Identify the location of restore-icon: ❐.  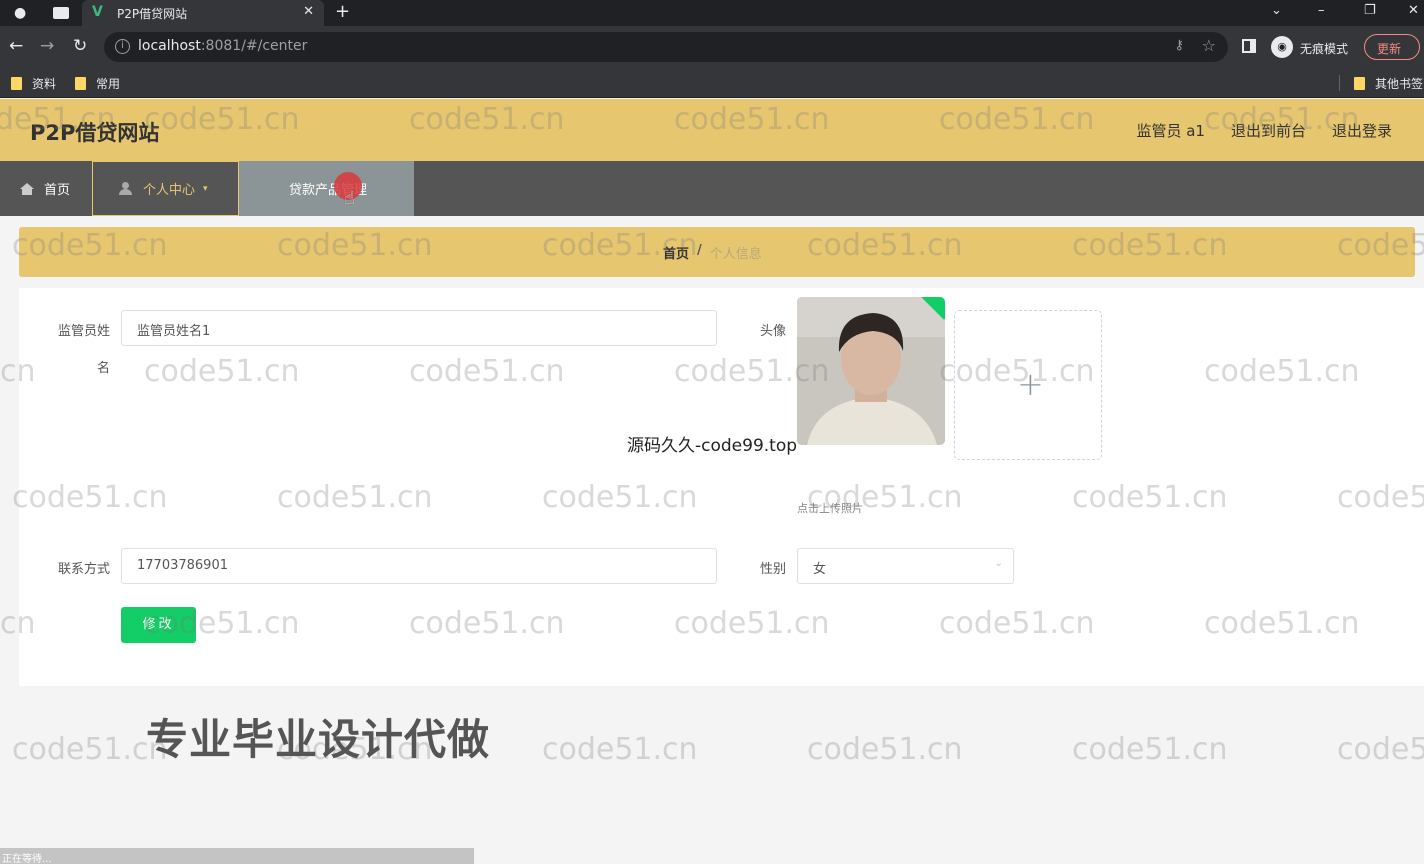
(1370, 10).